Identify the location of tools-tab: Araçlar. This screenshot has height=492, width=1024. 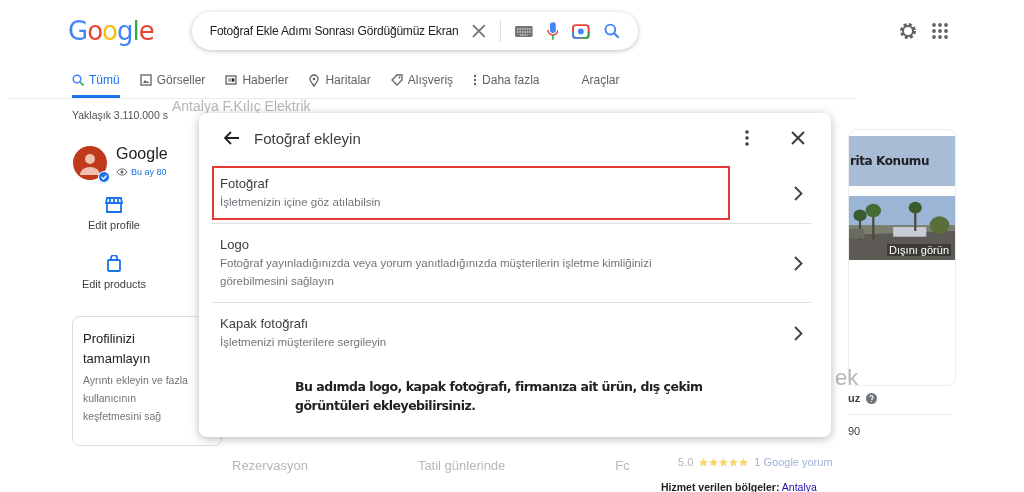
(600, 85).